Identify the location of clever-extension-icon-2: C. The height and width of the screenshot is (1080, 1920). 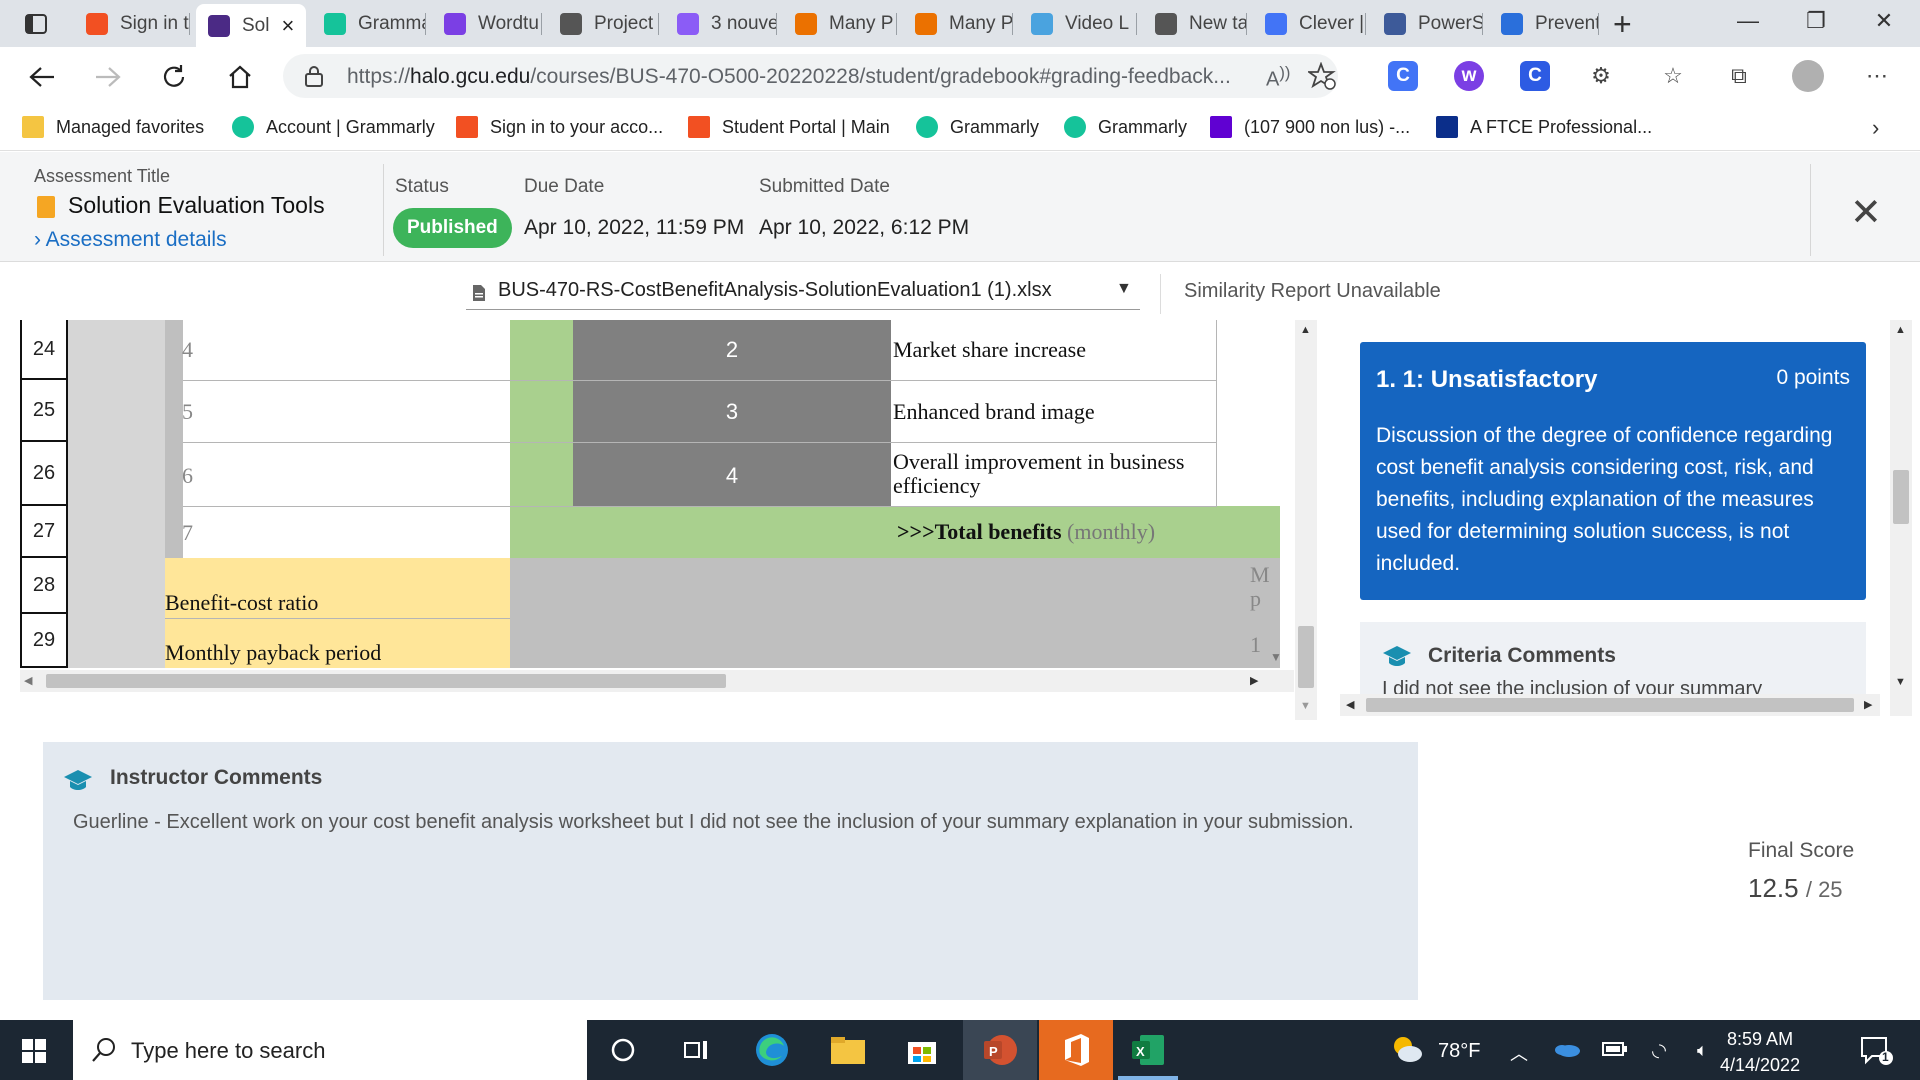
(1535, 76).